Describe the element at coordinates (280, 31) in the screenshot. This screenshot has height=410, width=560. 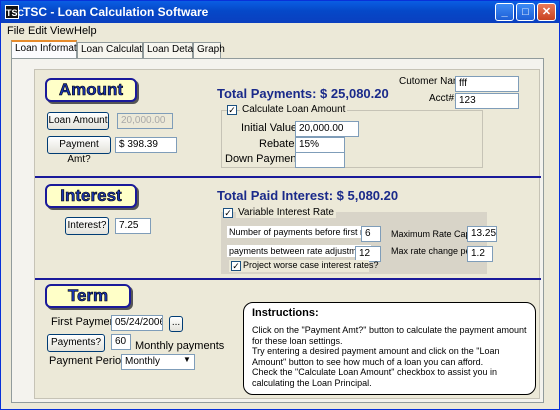
I see `menu-bar: File Edit View Help` at that location.